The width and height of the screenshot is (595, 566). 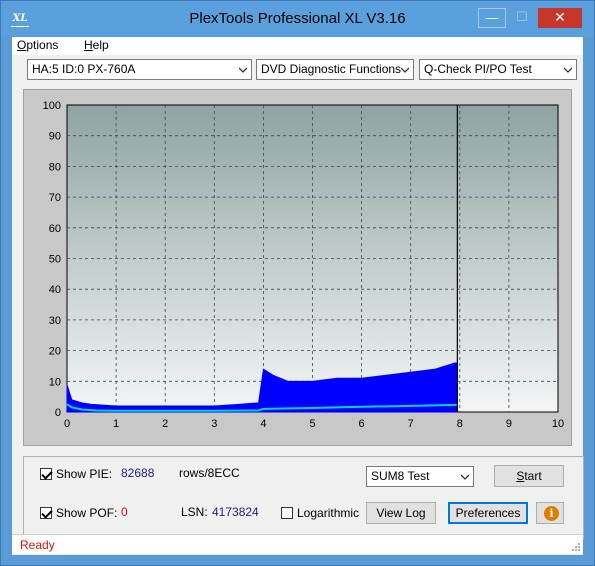 What do you see at coordinates (297, 544) in the screenshot?
I see `status-bar: Ready` at bounding box center [297, 544].